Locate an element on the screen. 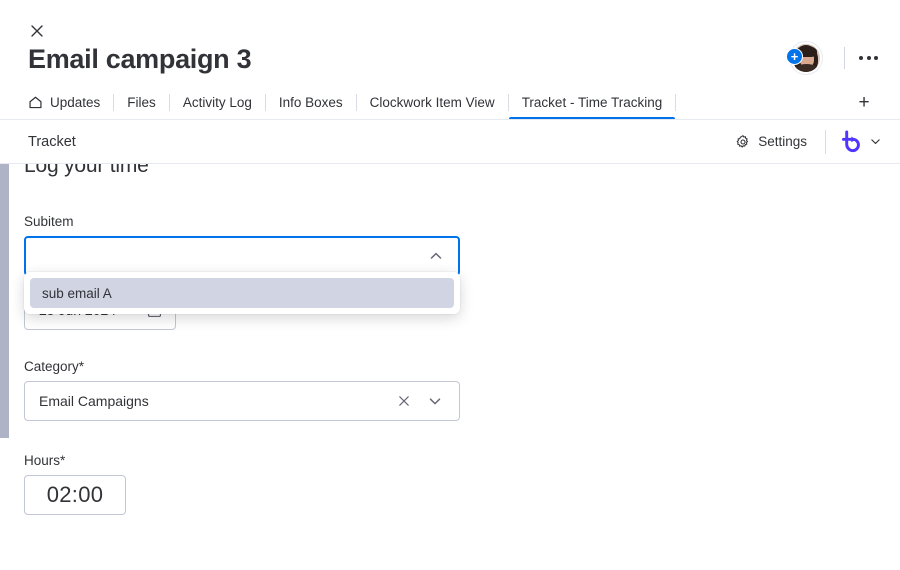  form-scrollbar-thumb is located at coordinates (4, 301).